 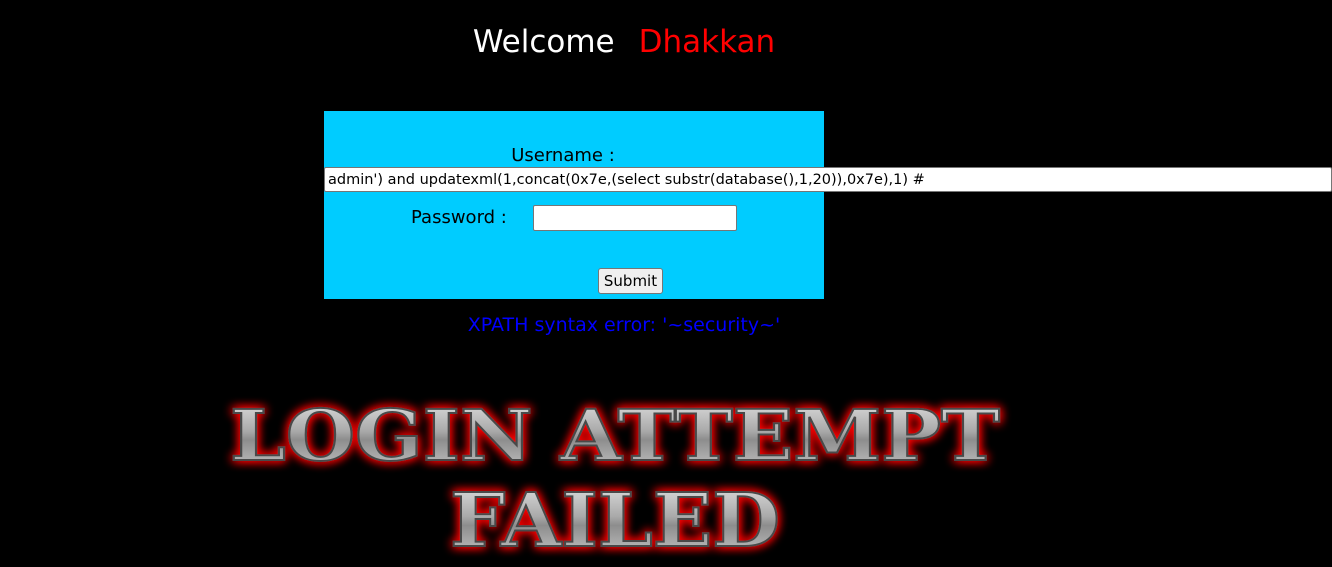 I want to click on banner-line-1: LOGIN ATTEMPT, so click(x=615, y=435).